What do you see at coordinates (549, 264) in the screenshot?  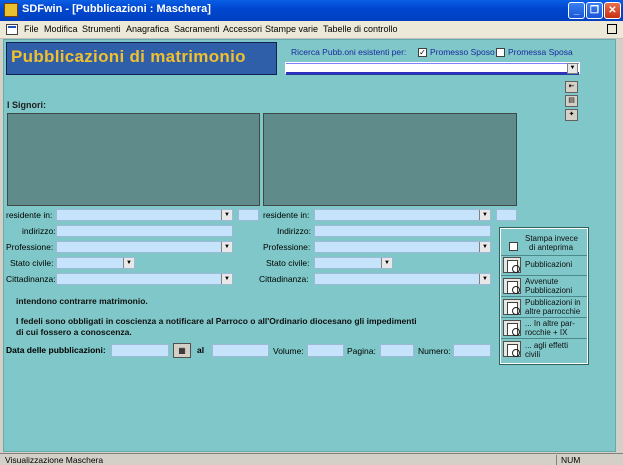 I see `print-pubblicazioni-label: Pubblicazioni` at bounding box center [549, 264].